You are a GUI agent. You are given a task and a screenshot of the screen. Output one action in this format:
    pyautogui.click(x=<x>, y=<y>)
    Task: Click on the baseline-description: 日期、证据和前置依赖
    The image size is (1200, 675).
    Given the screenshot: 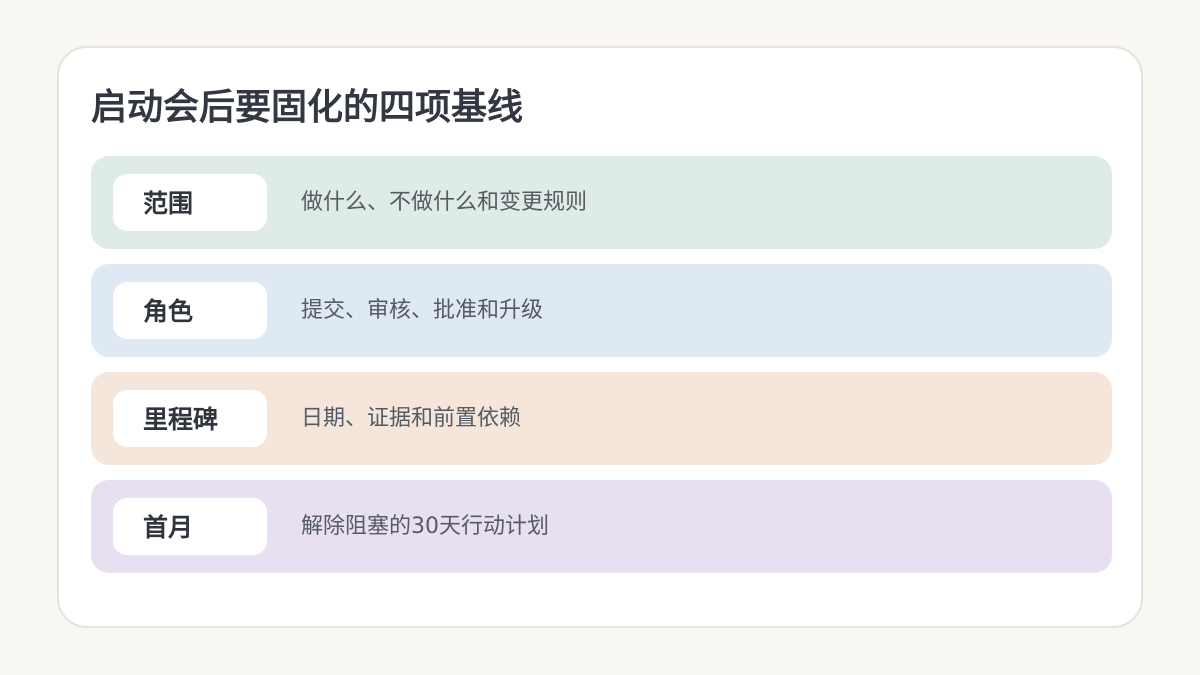 What is the action you would take?
    pyautogui.click(x=411, y=418)
    